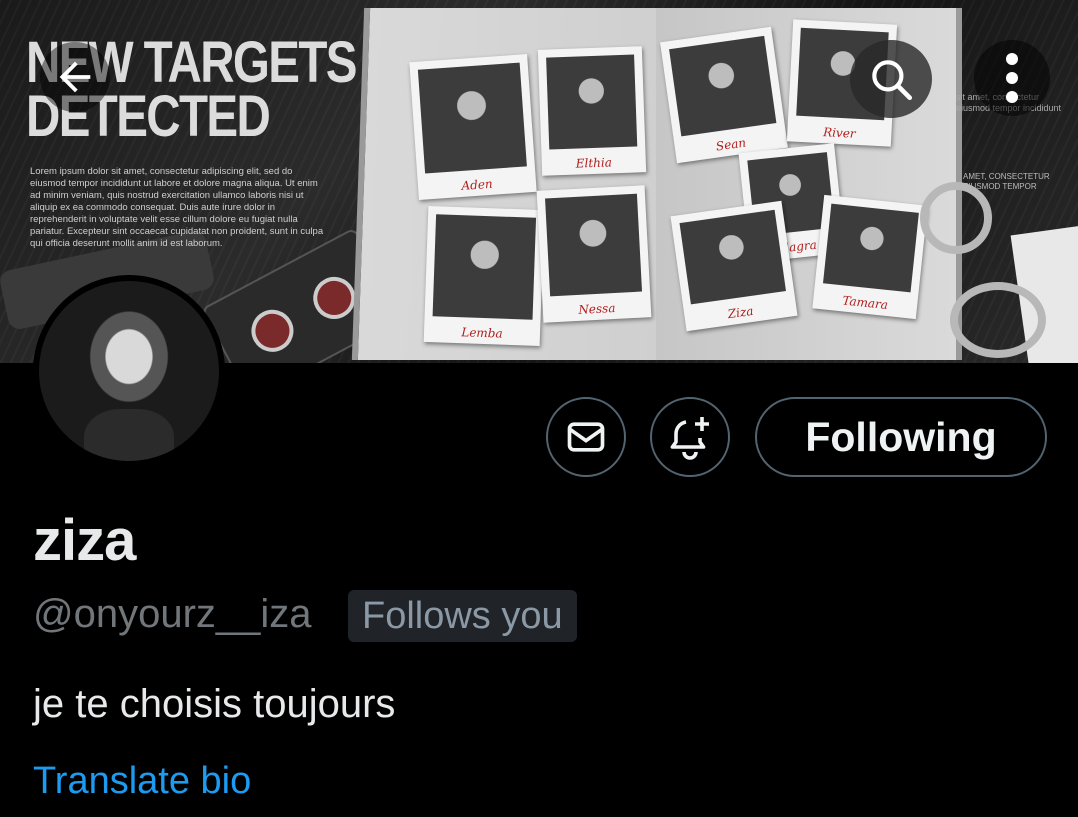 Image resolution: width=1078 pixels, height=817 pixels. I want to click on polaroid: Tamara, so click(870, 257).